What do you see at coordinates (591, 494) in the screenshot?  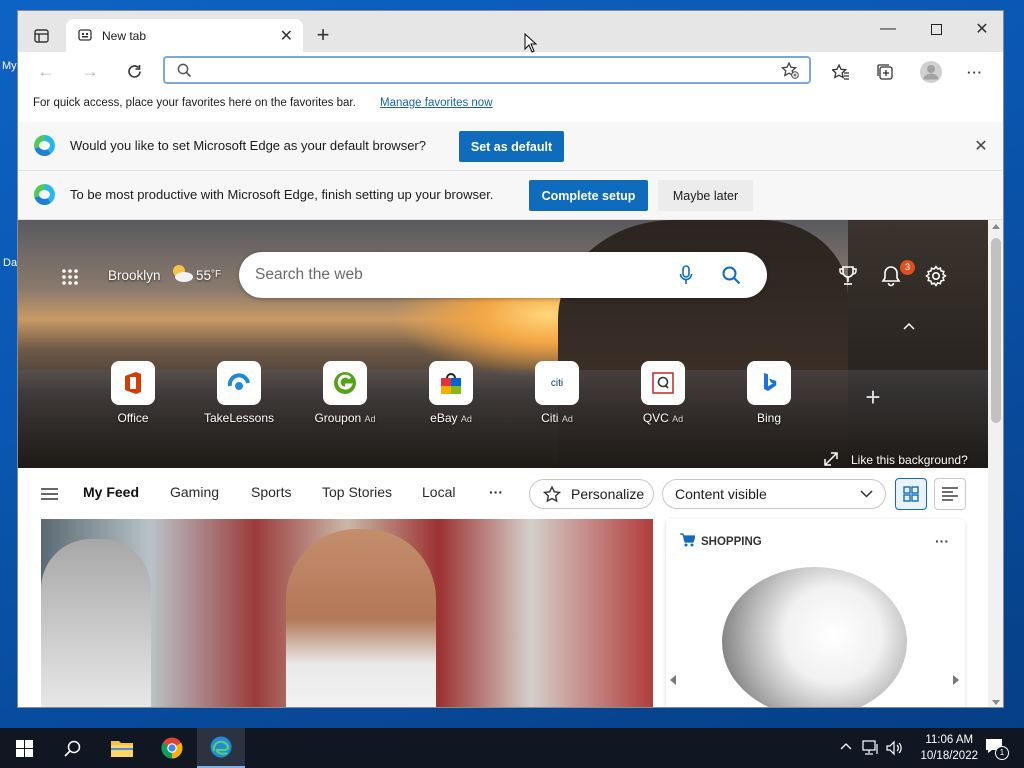 I see `personalize-button: Personalize` at bounding box center [591, 494].